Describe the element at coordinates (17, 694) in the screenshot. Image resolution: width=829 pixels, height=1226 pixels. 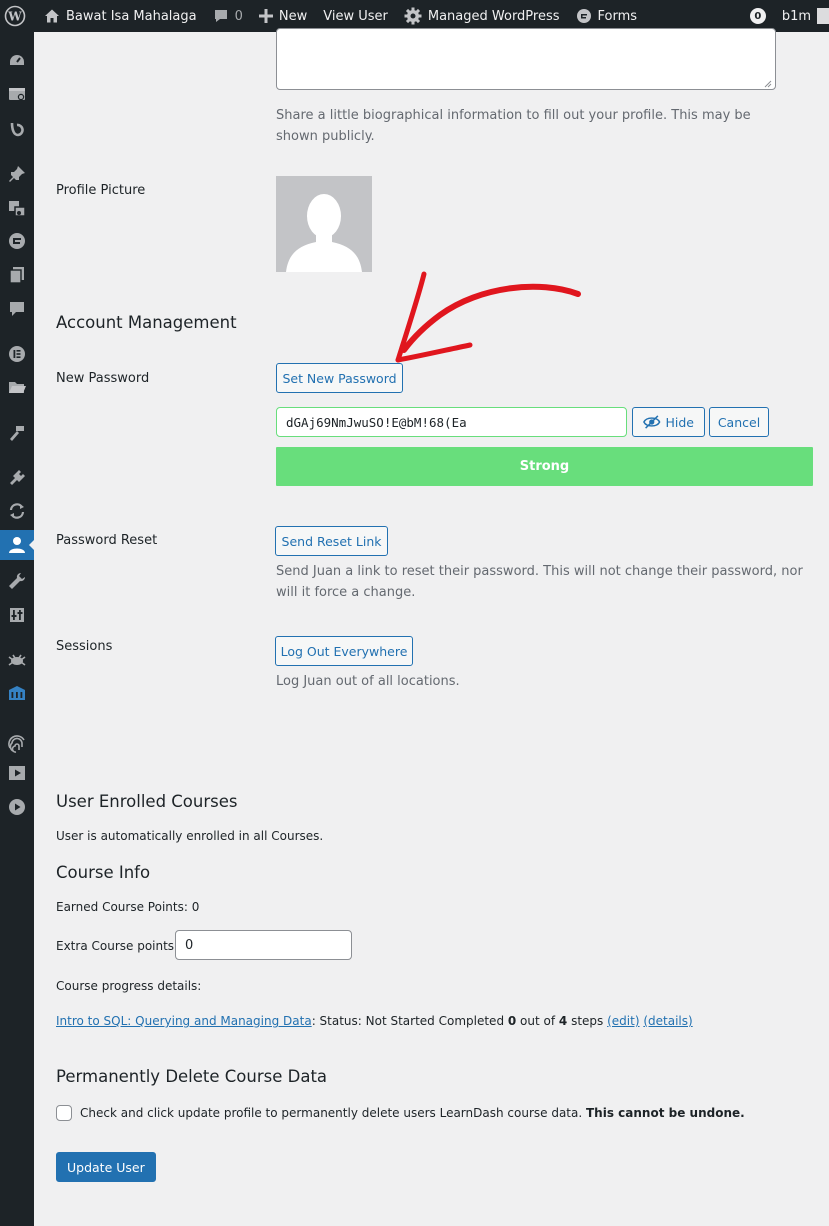
I see `building-icon` at that location.